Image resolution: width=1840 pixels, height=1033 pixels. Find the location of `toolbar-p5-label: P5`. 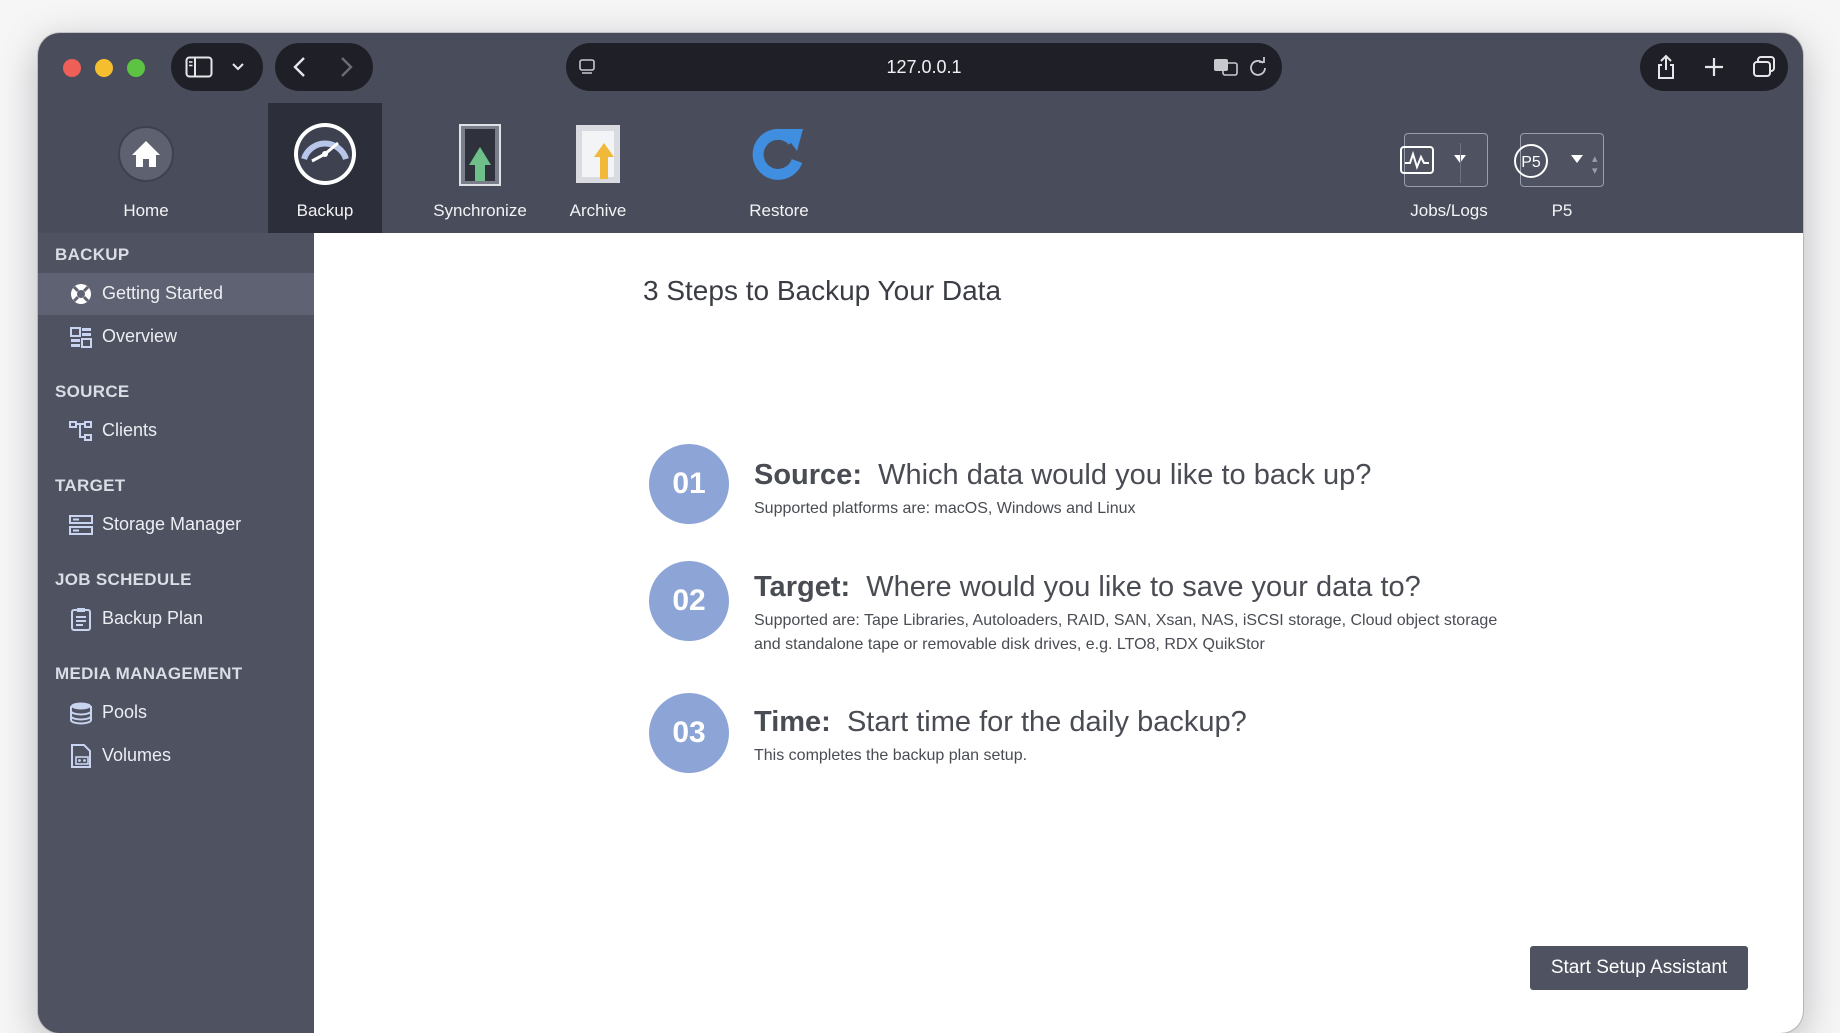

toolbar-p5-label: P5 is located at coordinates (1562, 210).